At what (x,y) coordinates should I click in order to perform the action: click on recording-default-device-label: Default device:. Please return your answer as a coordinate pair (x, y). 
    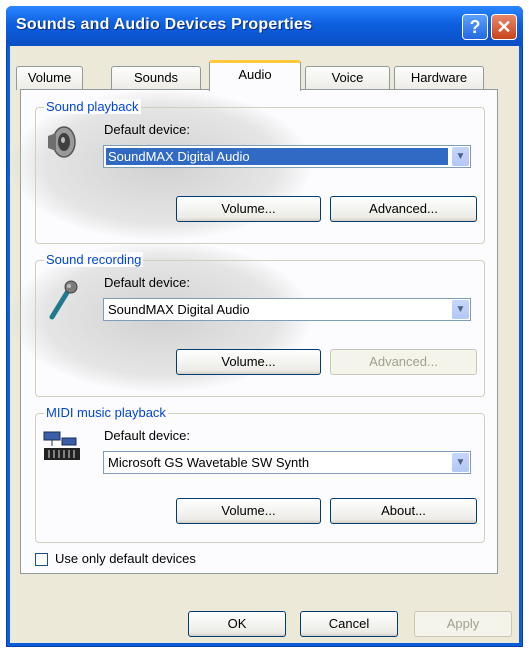
    Looking at the image, I should click on (147, 282).